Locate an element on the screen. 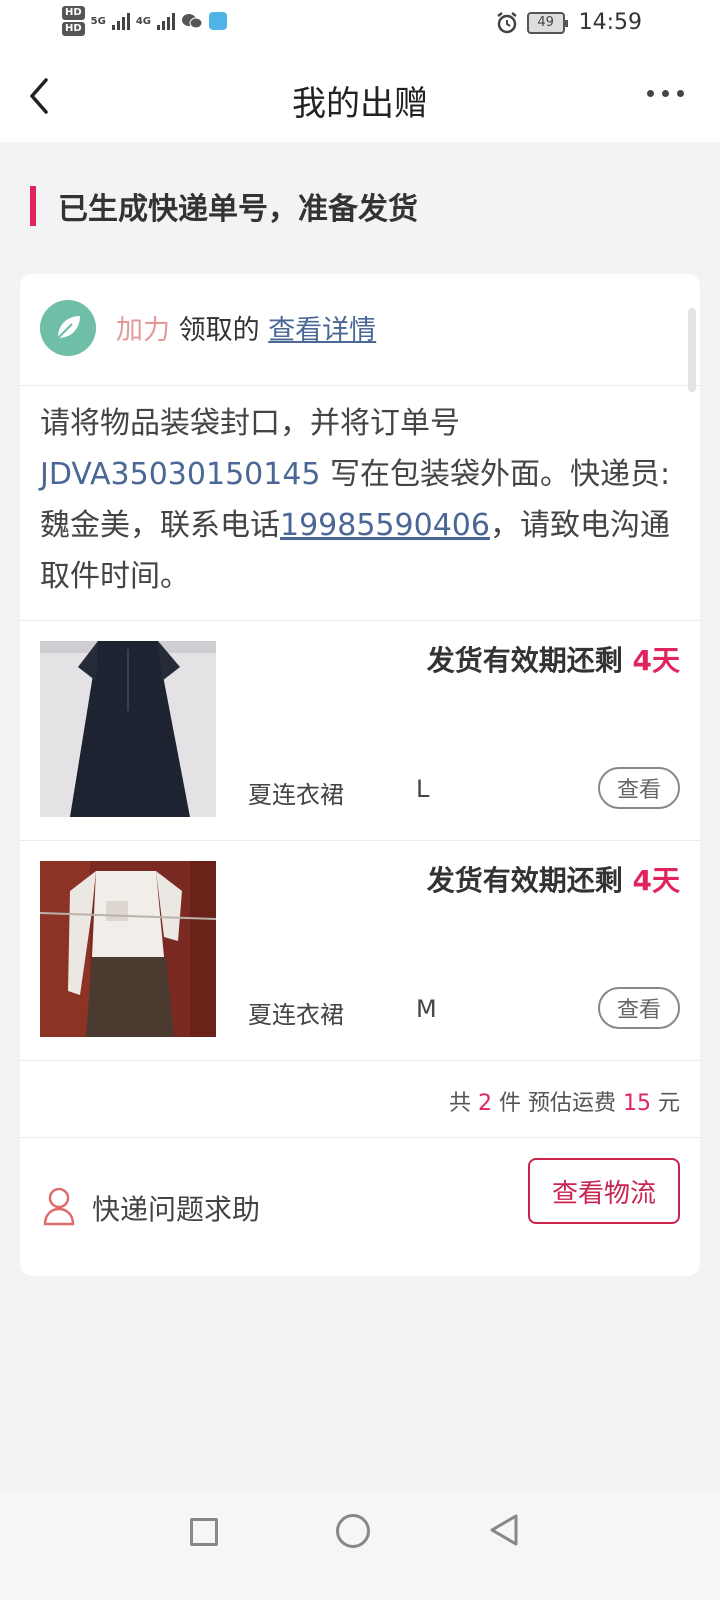  system-nav-bar is located at coordinates (360, 1545).